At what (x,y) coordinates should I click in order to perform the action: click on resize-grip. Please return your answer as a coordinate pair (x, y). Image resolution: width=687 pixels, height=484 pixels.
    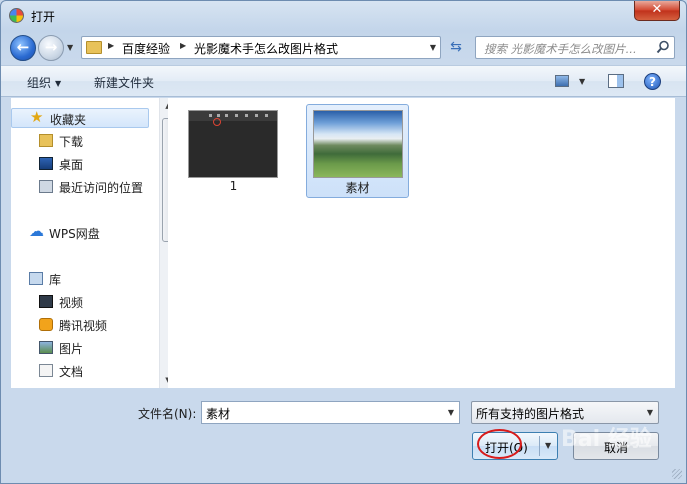
    Looking at the image, I should click on (677, 474).